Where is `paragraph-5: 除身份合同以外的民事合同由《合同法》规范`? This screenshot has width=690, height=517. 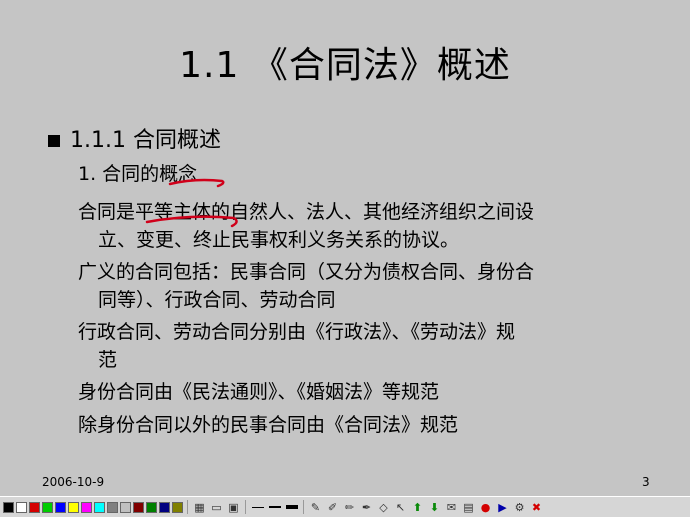
paragraph-5: 除身份合同以外的民事合同由《合同法》规范 is located at coordinates (268, 425).